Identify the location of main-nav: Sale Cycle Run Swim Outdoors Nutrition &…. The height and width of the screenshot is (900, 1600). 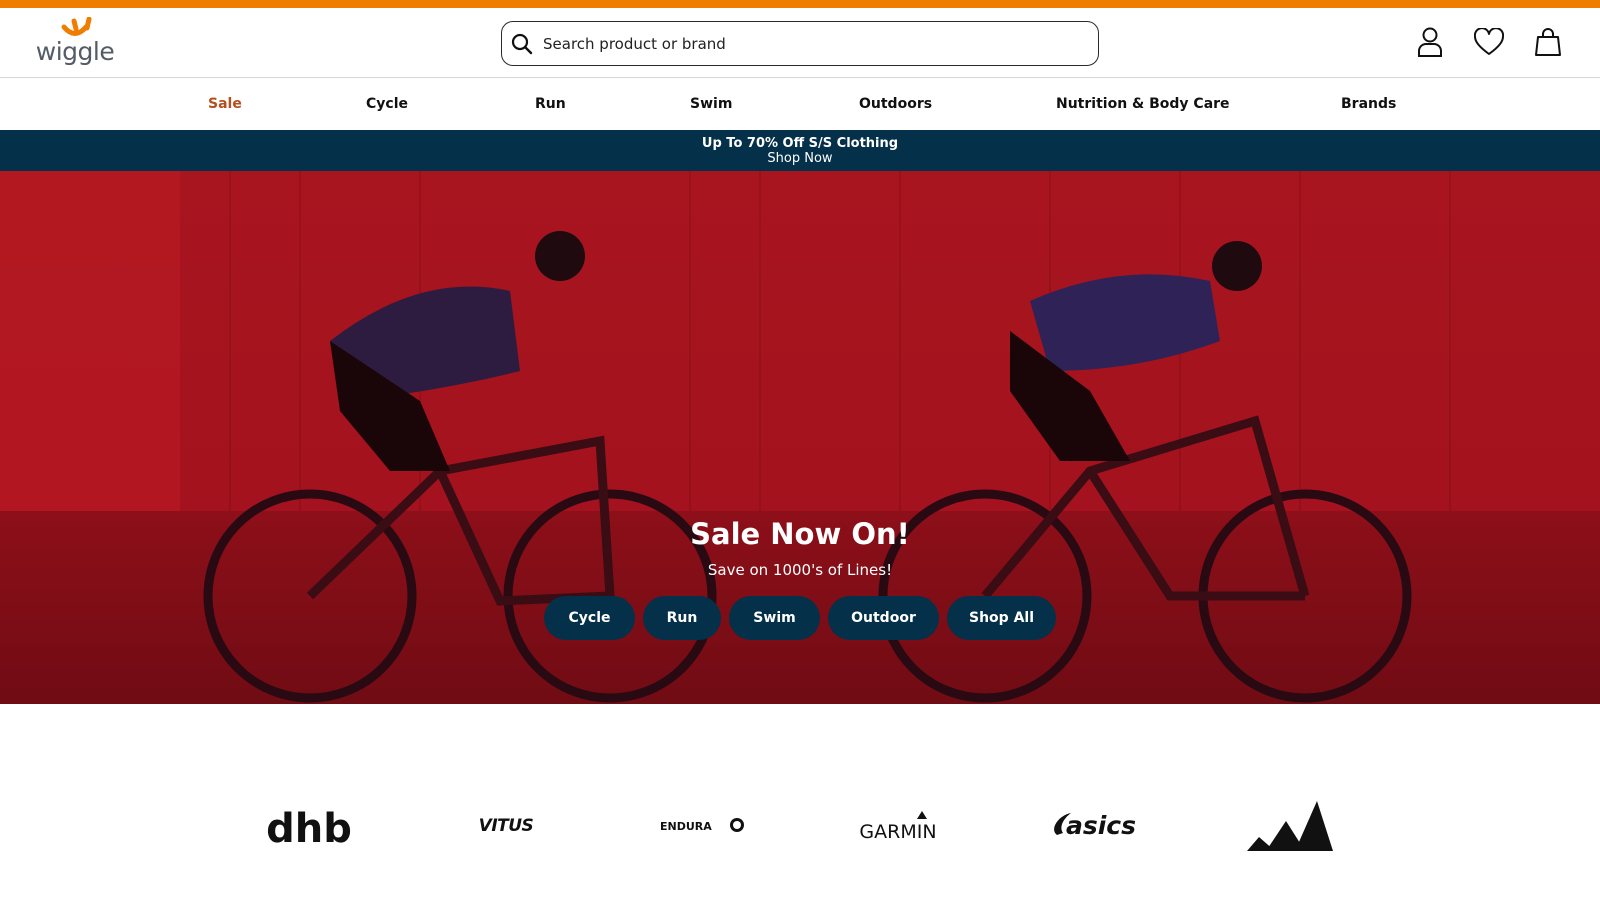
(800, 104).